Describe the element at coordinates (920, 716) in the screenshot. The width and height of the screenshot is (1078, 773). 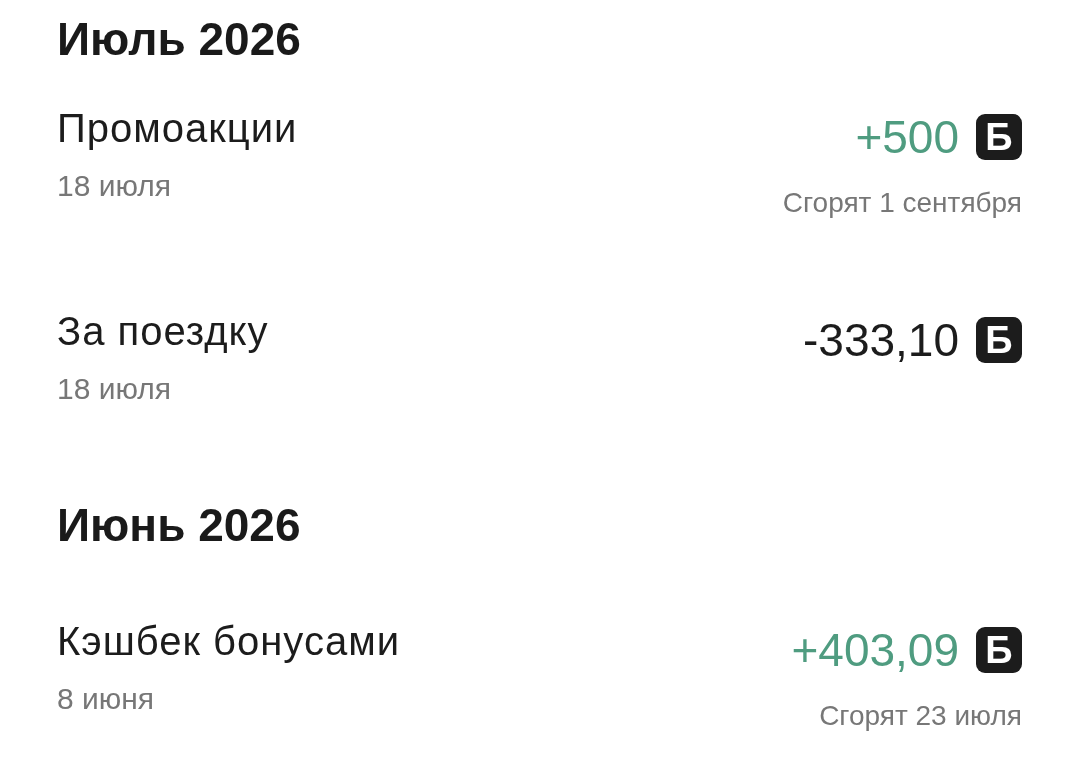
I see `expiry-note: Сгорят 23 июля` at that location.